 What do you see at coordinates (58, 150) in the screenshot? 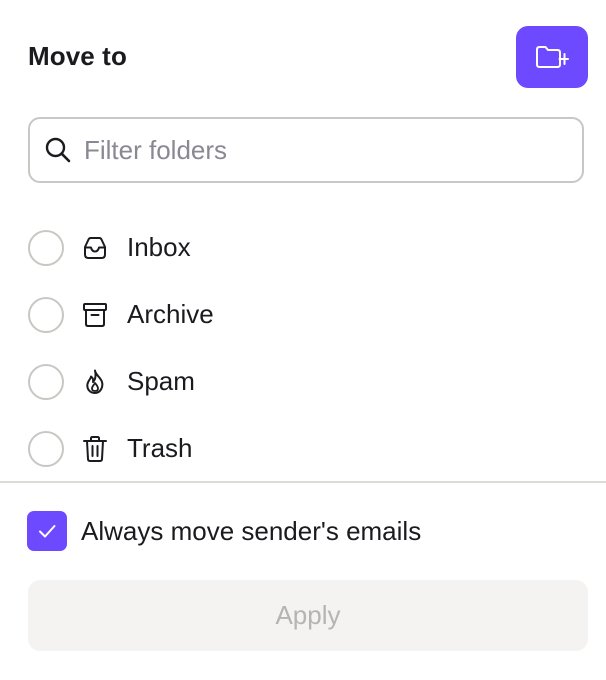
I see `search-icon` at bounding box center [58, 150].